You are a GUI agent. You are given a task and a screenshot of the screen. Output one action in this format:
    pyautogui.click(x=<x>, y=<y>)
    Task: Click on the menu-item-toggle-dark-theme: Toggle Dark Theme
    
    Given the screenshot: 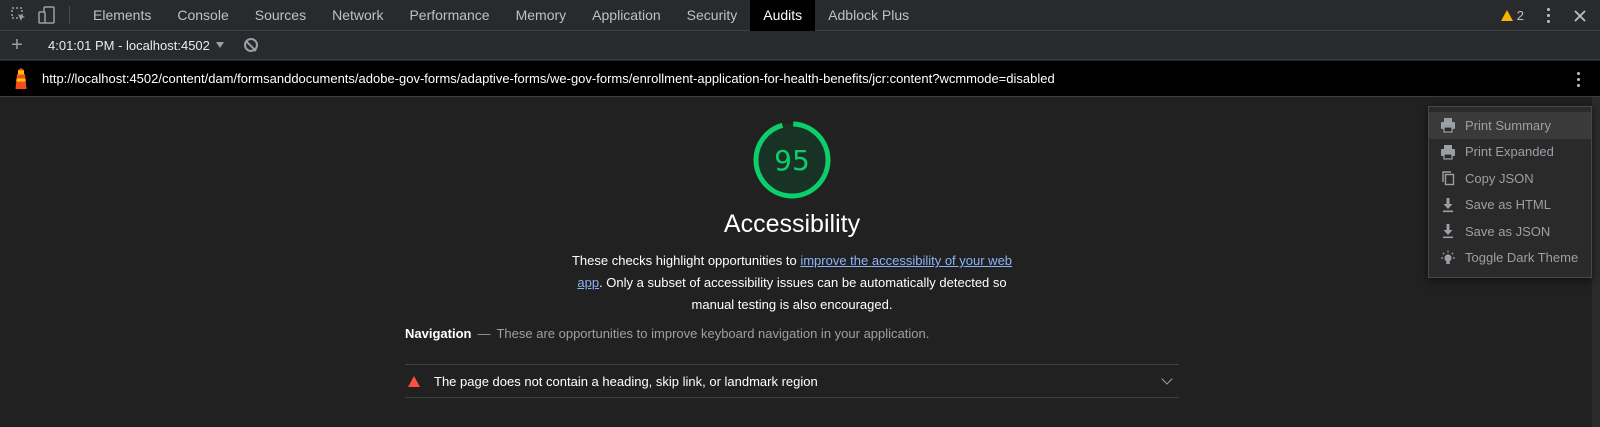 What is the action you would take?
    pyautogui.click(x=1510, y=258)
    